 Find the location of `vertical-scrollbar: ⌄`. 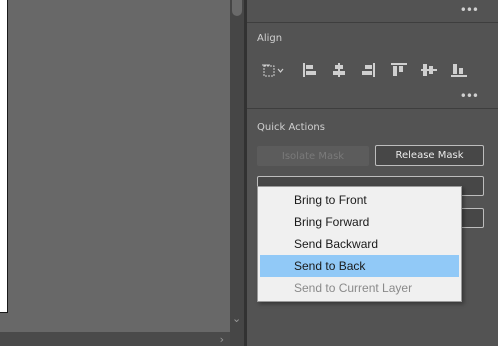

vertical-scrollbar: ⌄ is located at coordinates (237, 166).